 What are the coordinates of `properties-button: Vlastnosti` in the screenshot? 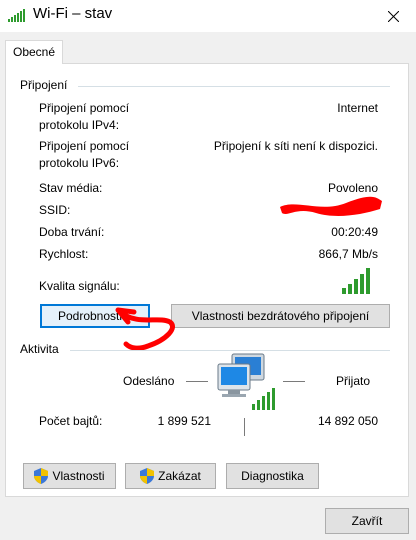 It's located at (69, 476).